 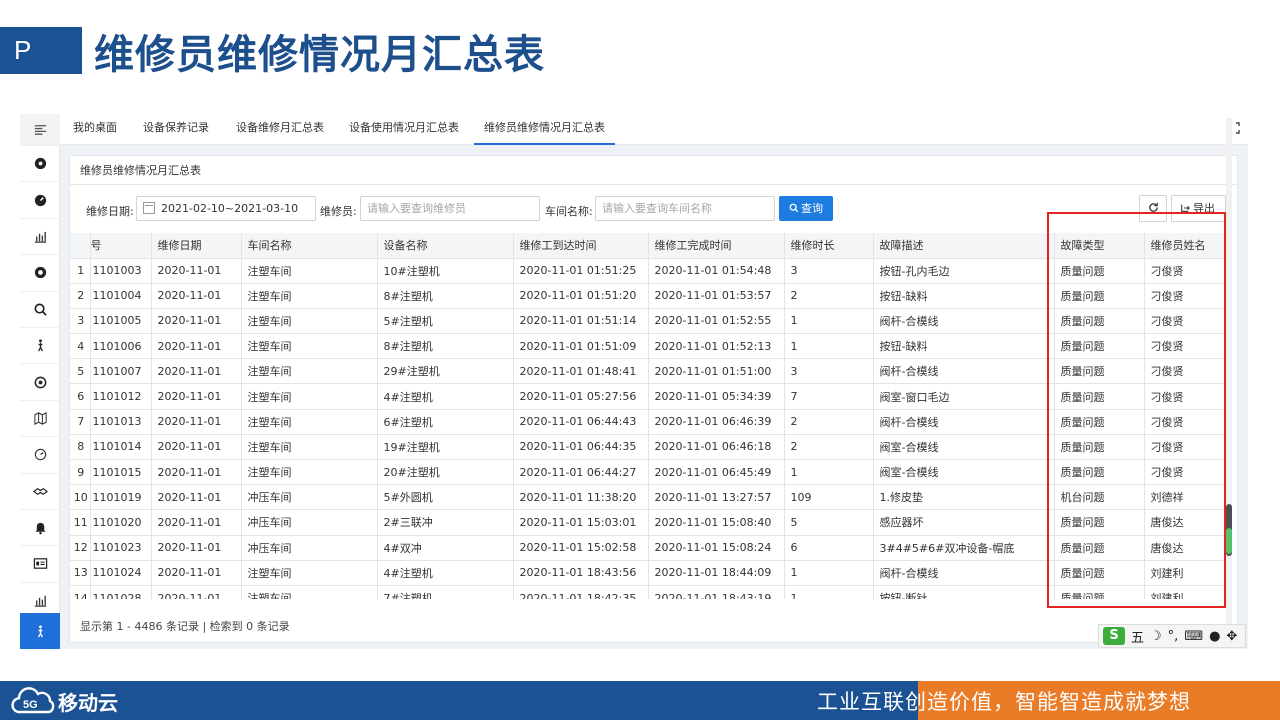 What do you see at coordinates (1231, 636) in the screenshot?
I see `grid-icon: ✥` at bounding box center [1231, 636].